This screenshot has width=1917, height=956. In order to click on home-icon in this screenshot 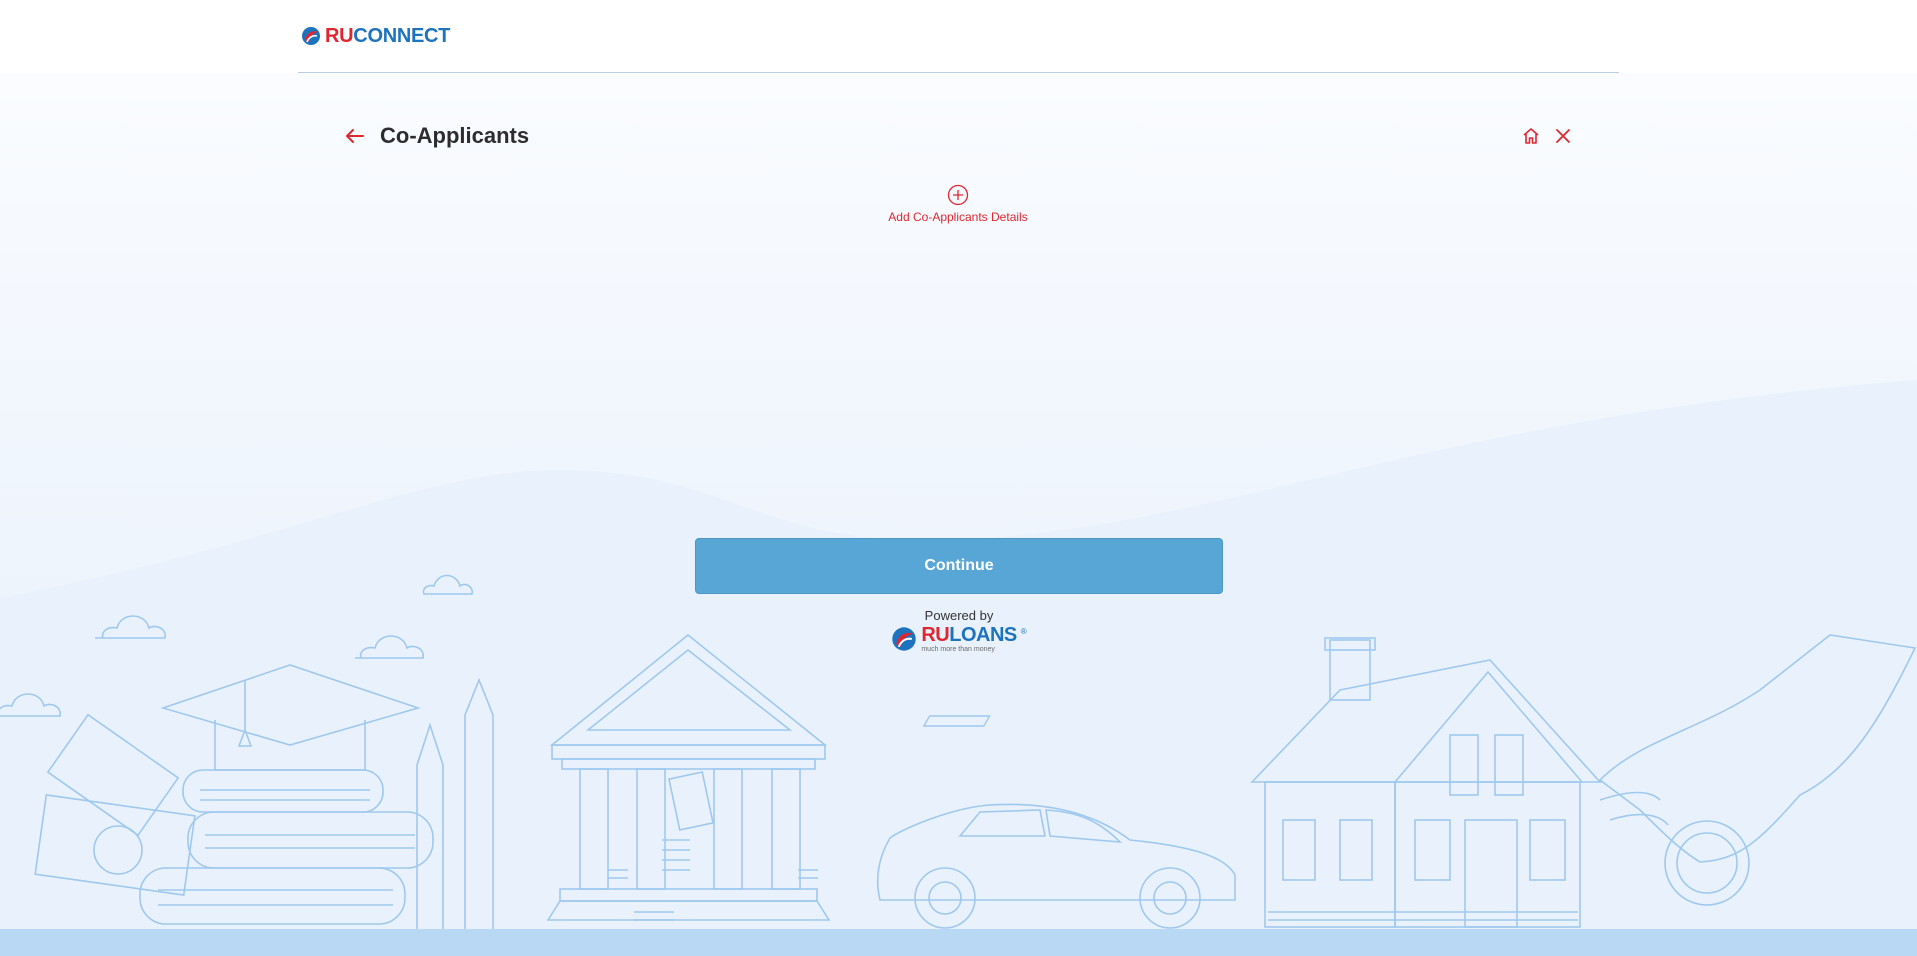, I will do `click(1531, 136)`.